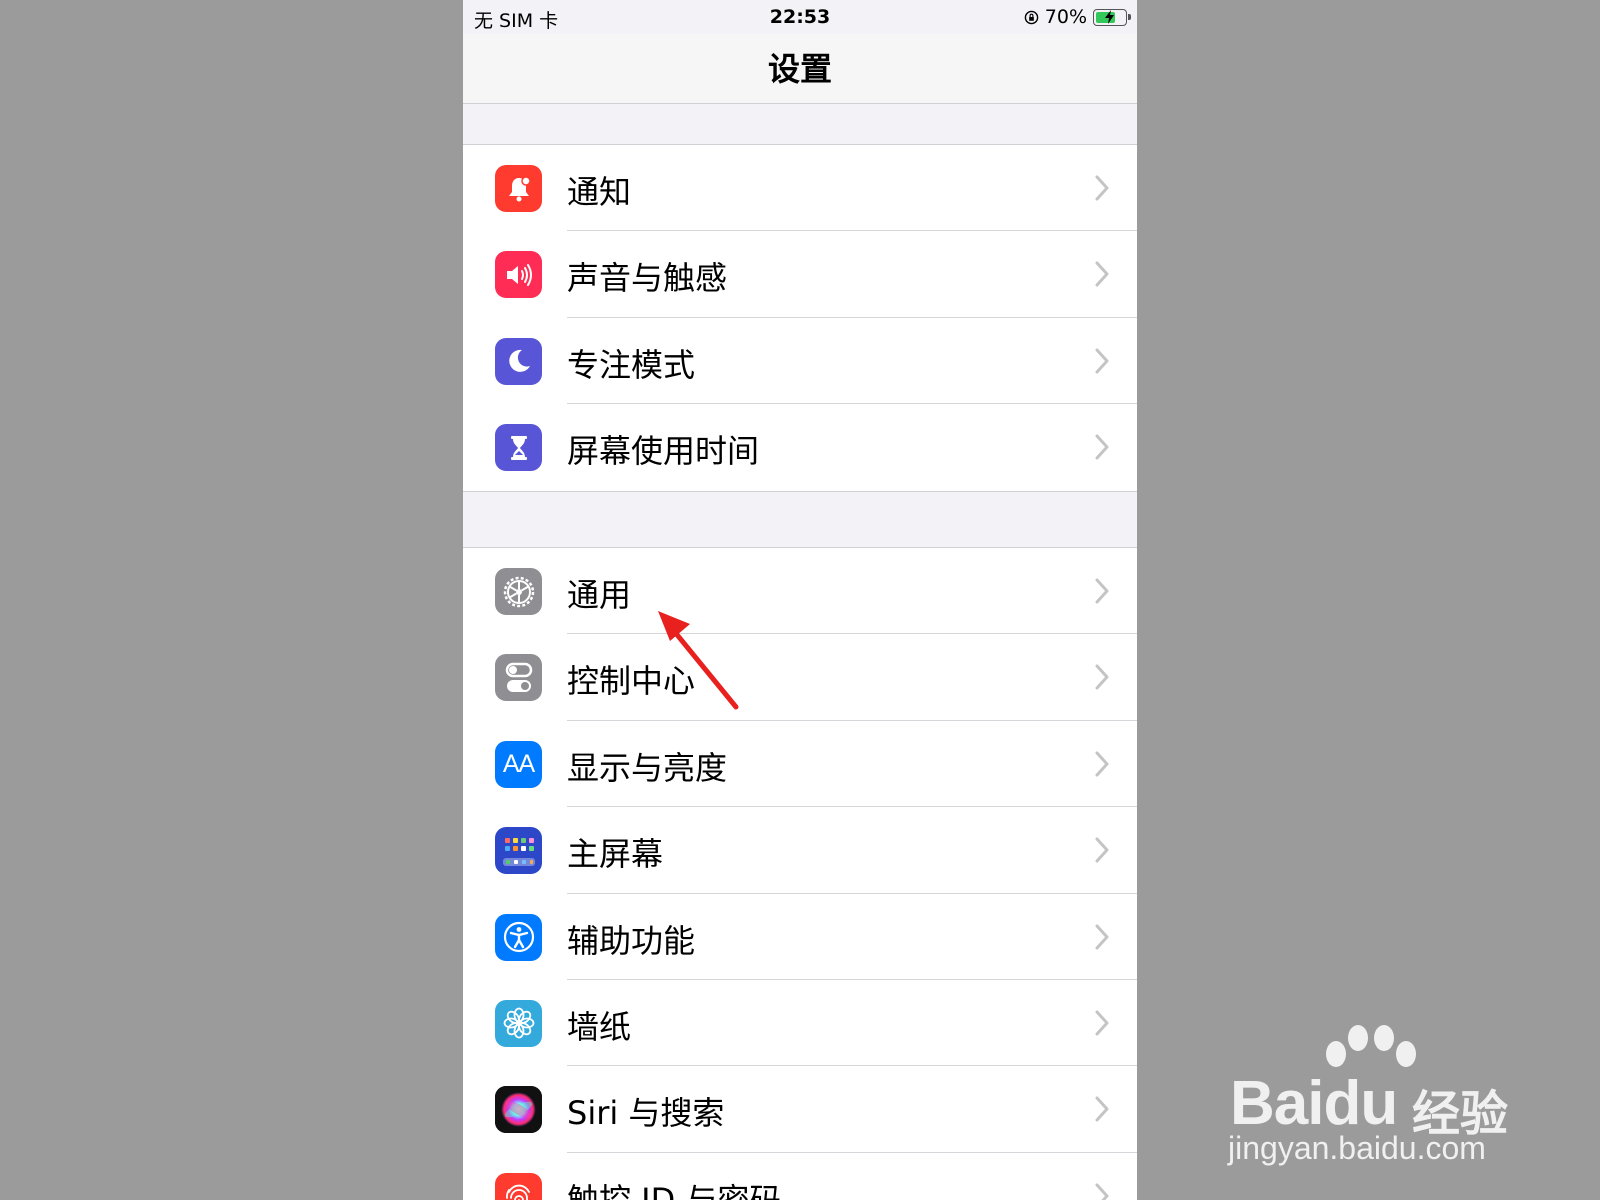 This screenshot has width=1600, height=1200. What do you see at coordinates (800, 1176) in the screenshot?
I see `settings-row-1-7: 触控 ID 与密码` at bounding box center [800, 1176].